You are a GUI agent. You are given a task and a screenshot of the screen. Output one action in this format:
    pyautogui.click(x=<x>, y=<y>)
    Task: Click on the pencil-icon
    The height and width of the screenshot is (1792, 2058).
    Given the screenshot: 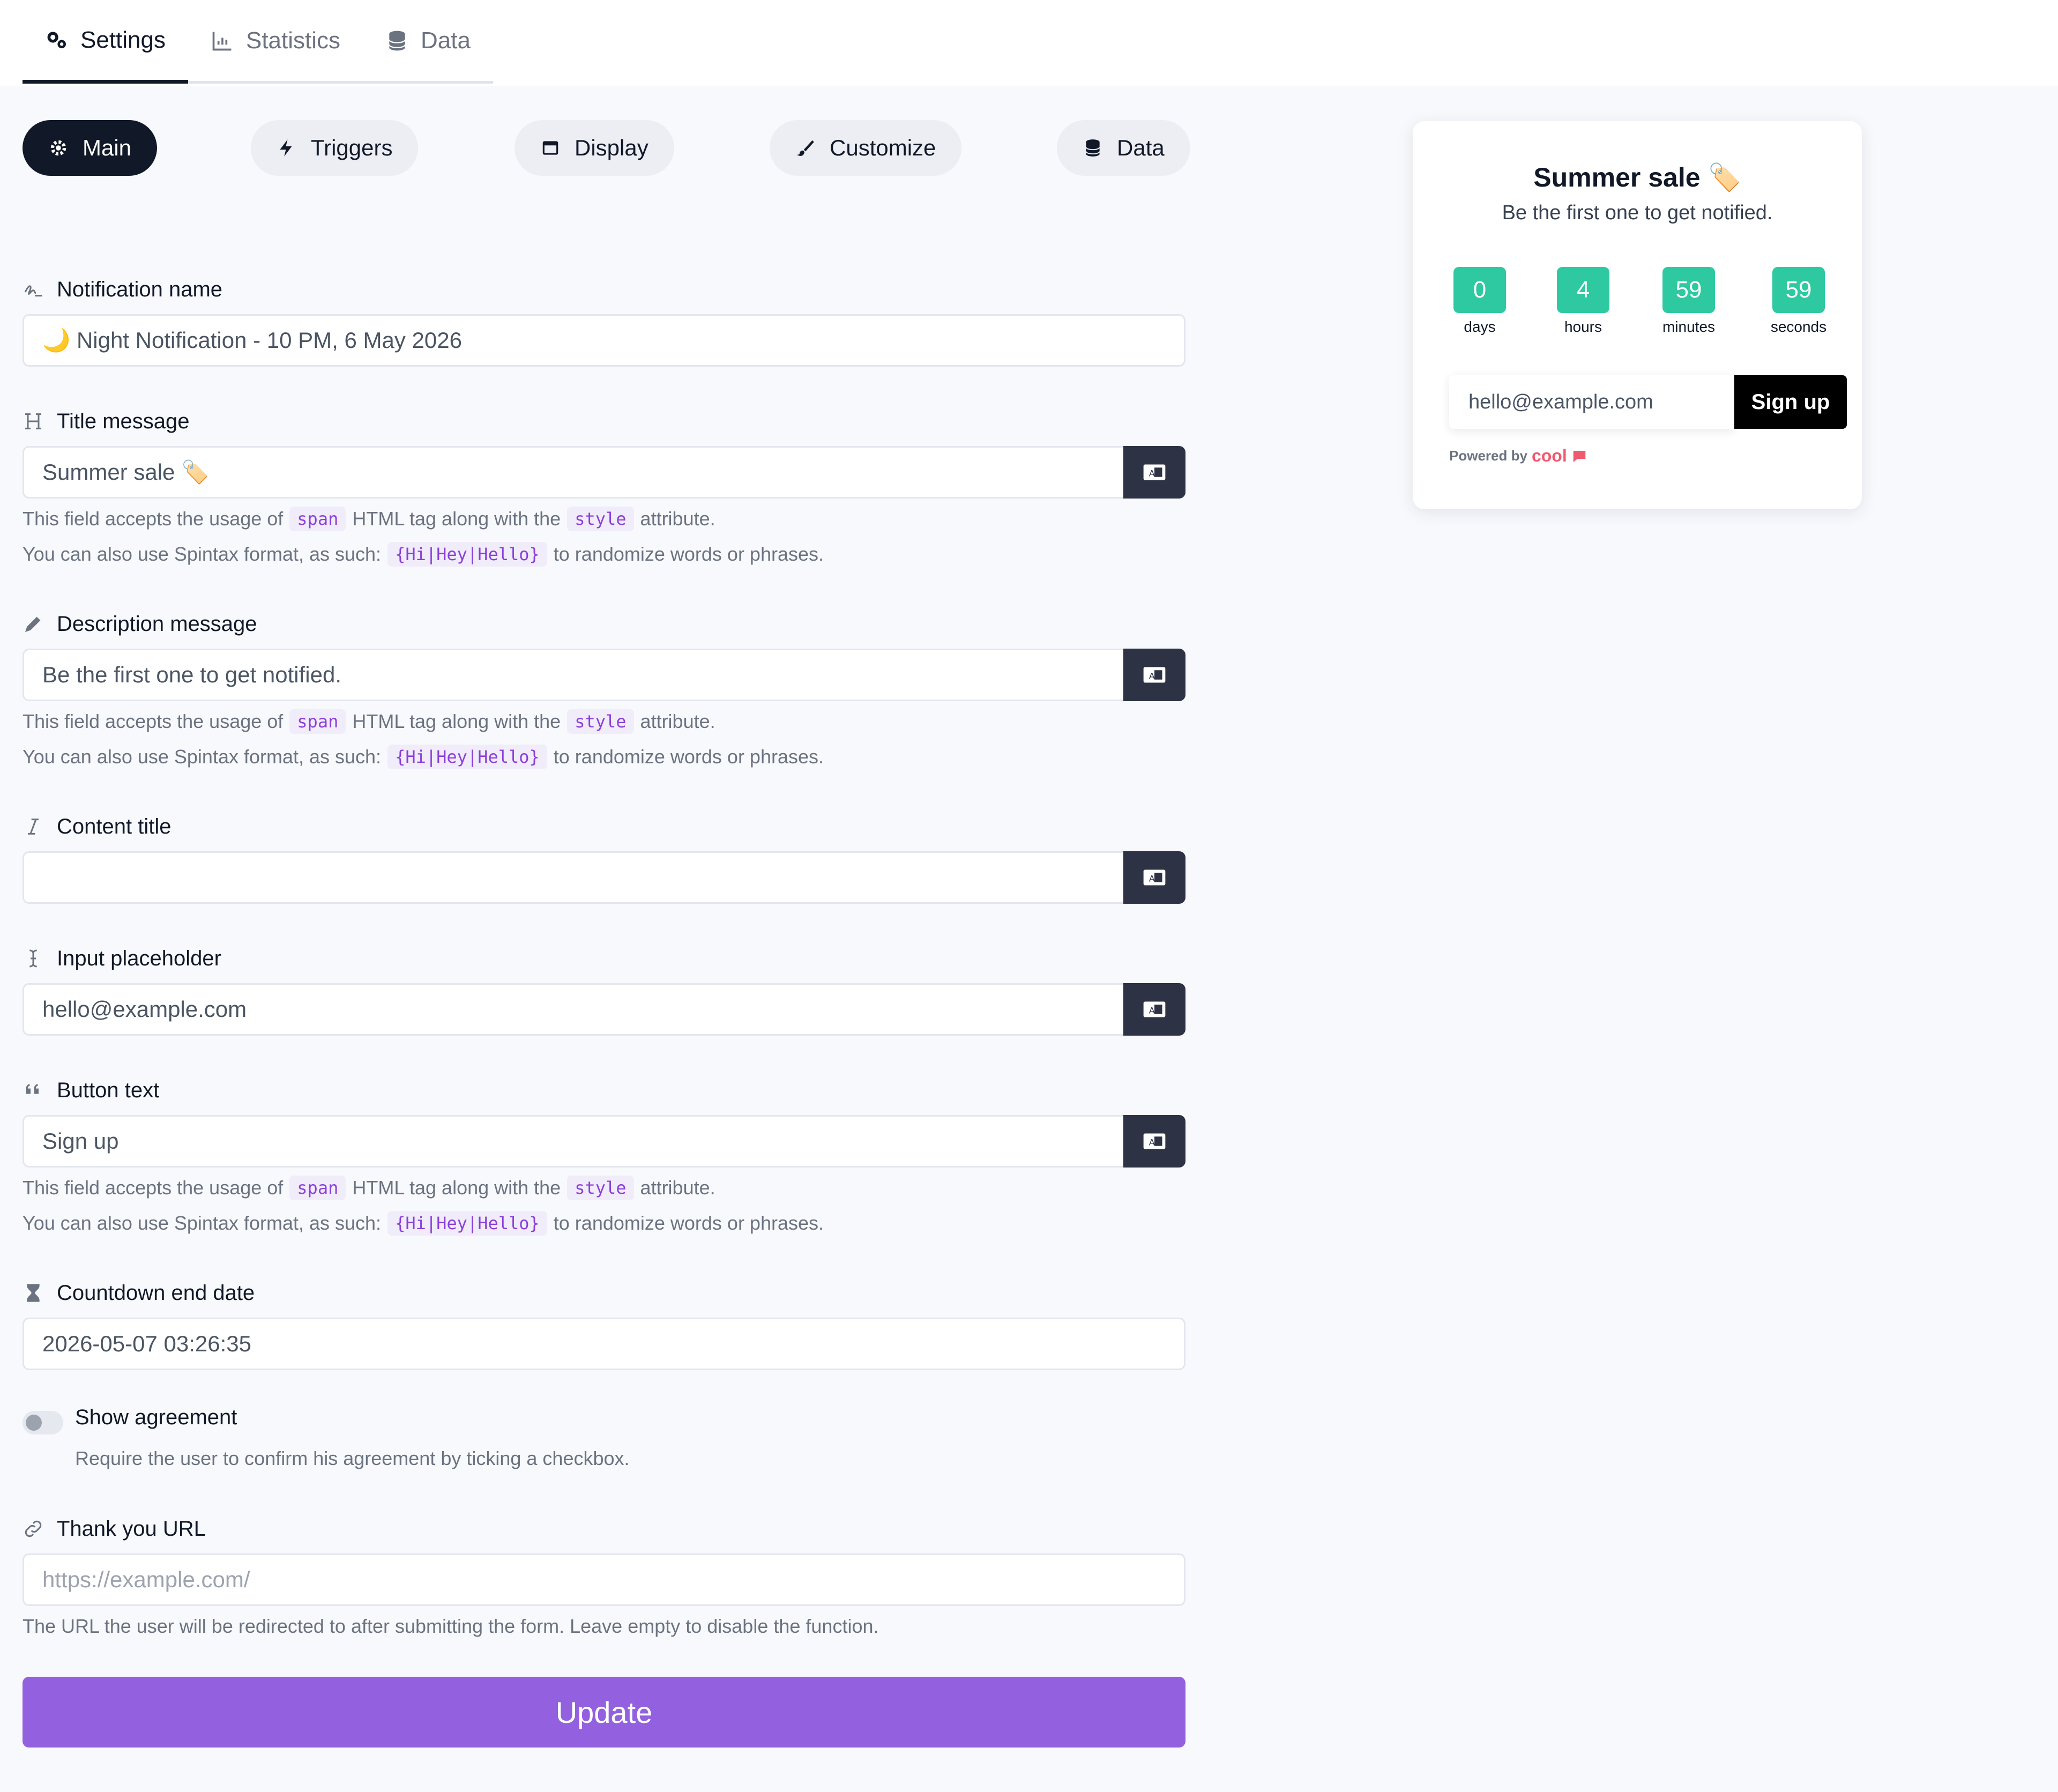 What is the action you would take?
    pyautogui.click(x=33, y=624)
    